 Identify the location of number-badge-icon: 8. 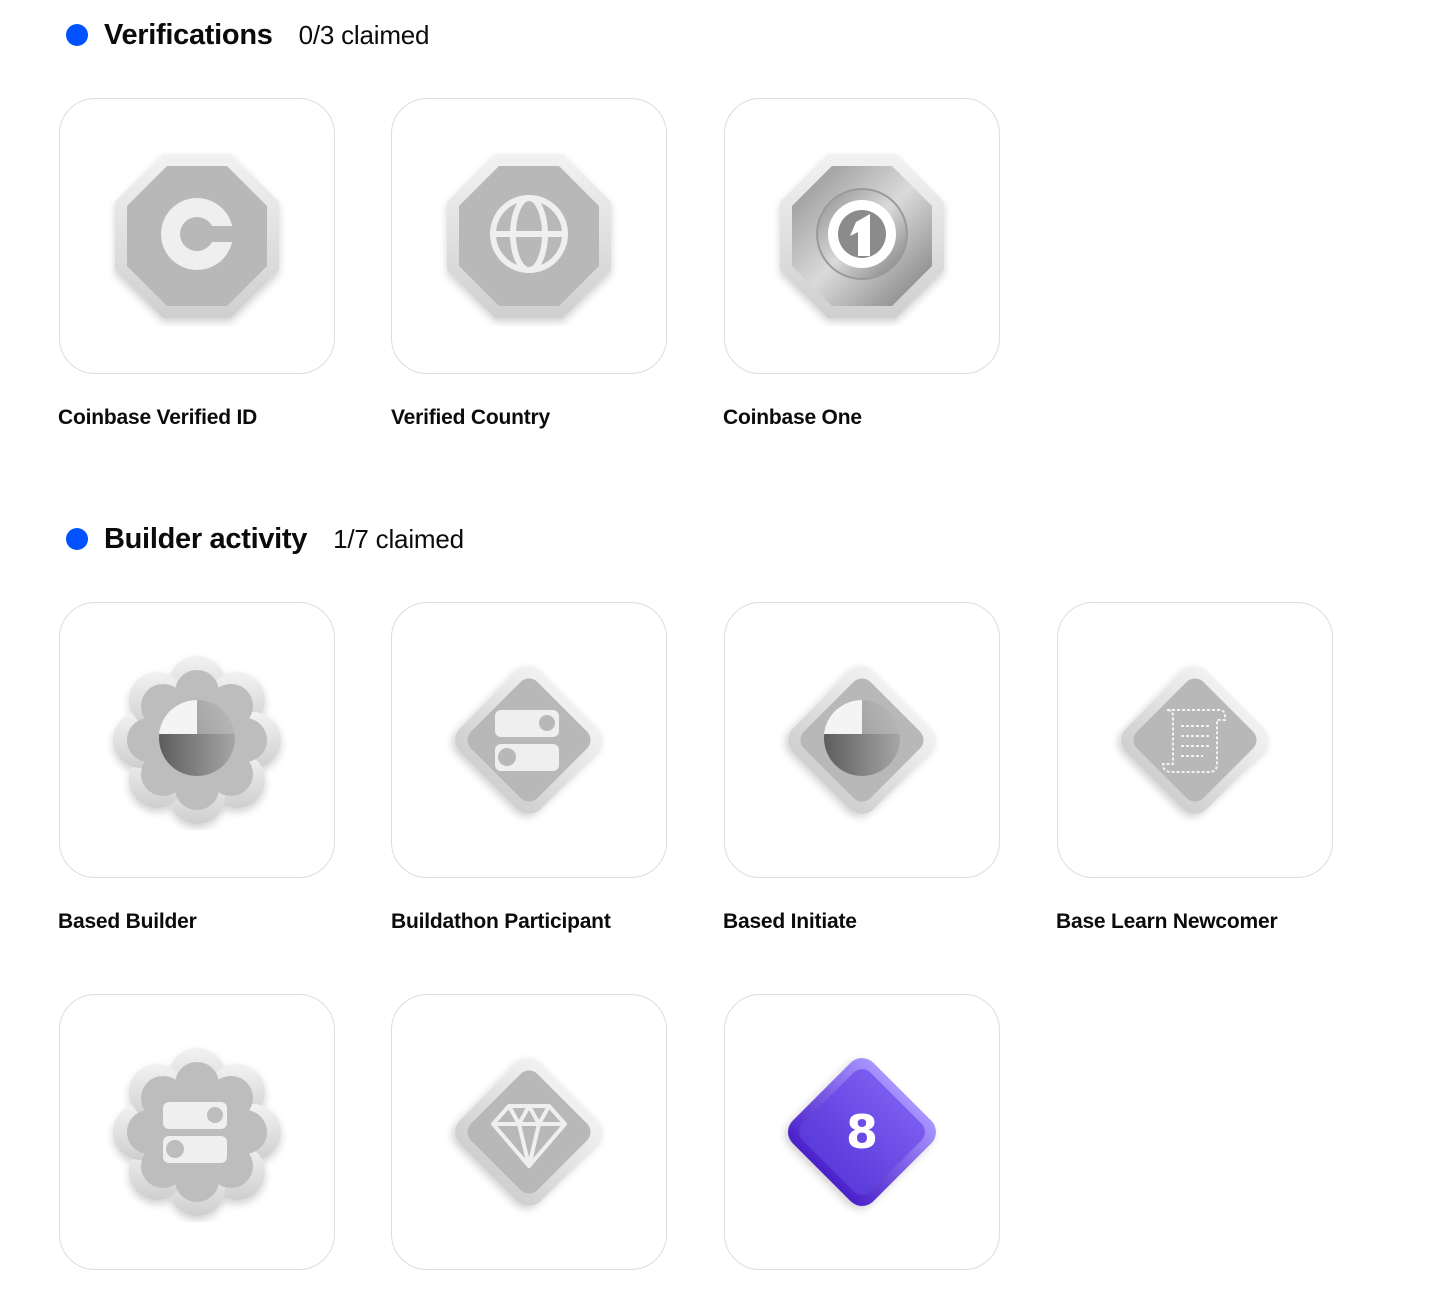
(862, 1132).